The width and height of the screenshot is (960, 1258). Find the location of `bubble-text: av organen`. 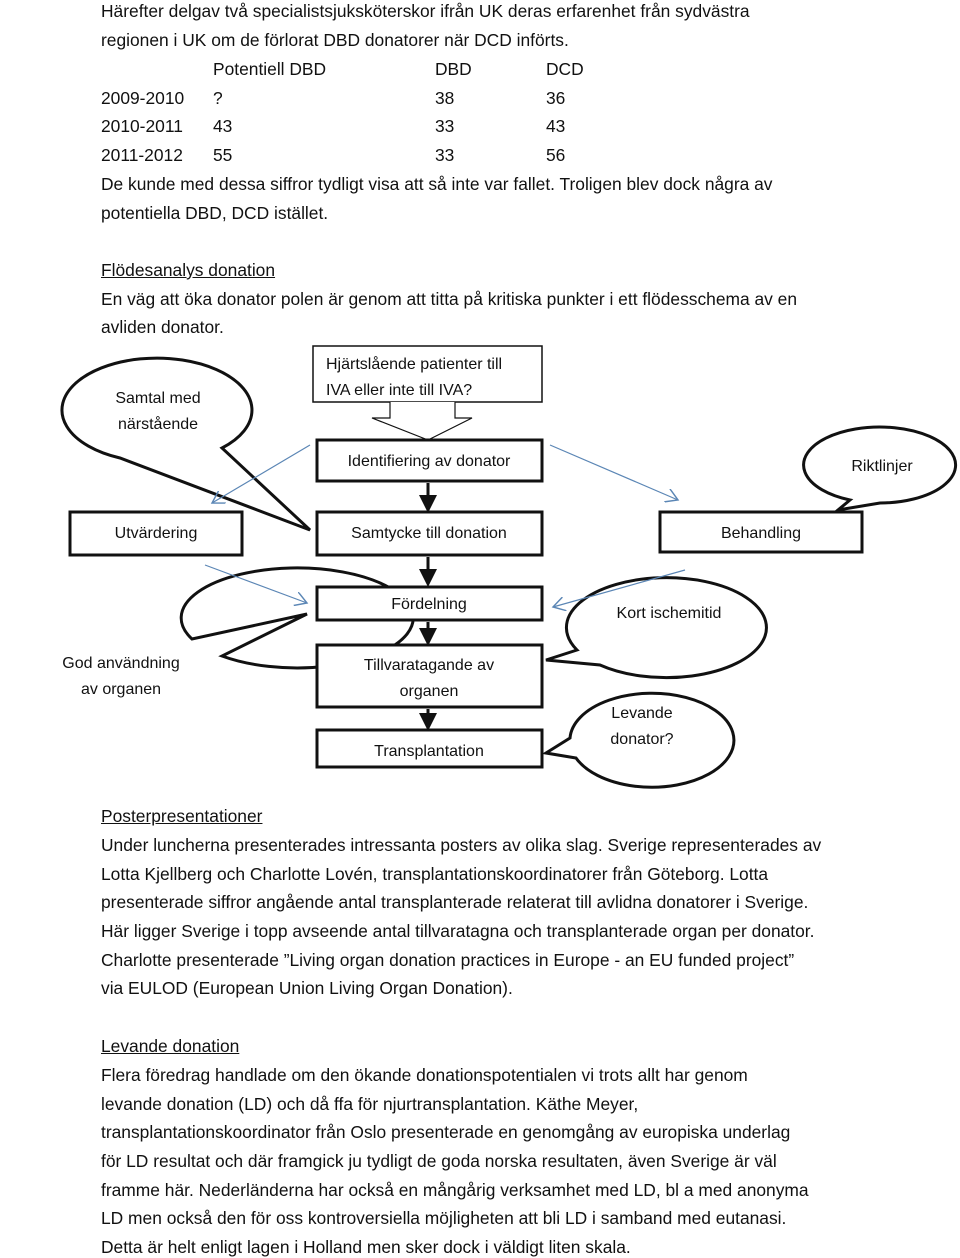

bubble-text: av organen is located at coordinates (121, 689).